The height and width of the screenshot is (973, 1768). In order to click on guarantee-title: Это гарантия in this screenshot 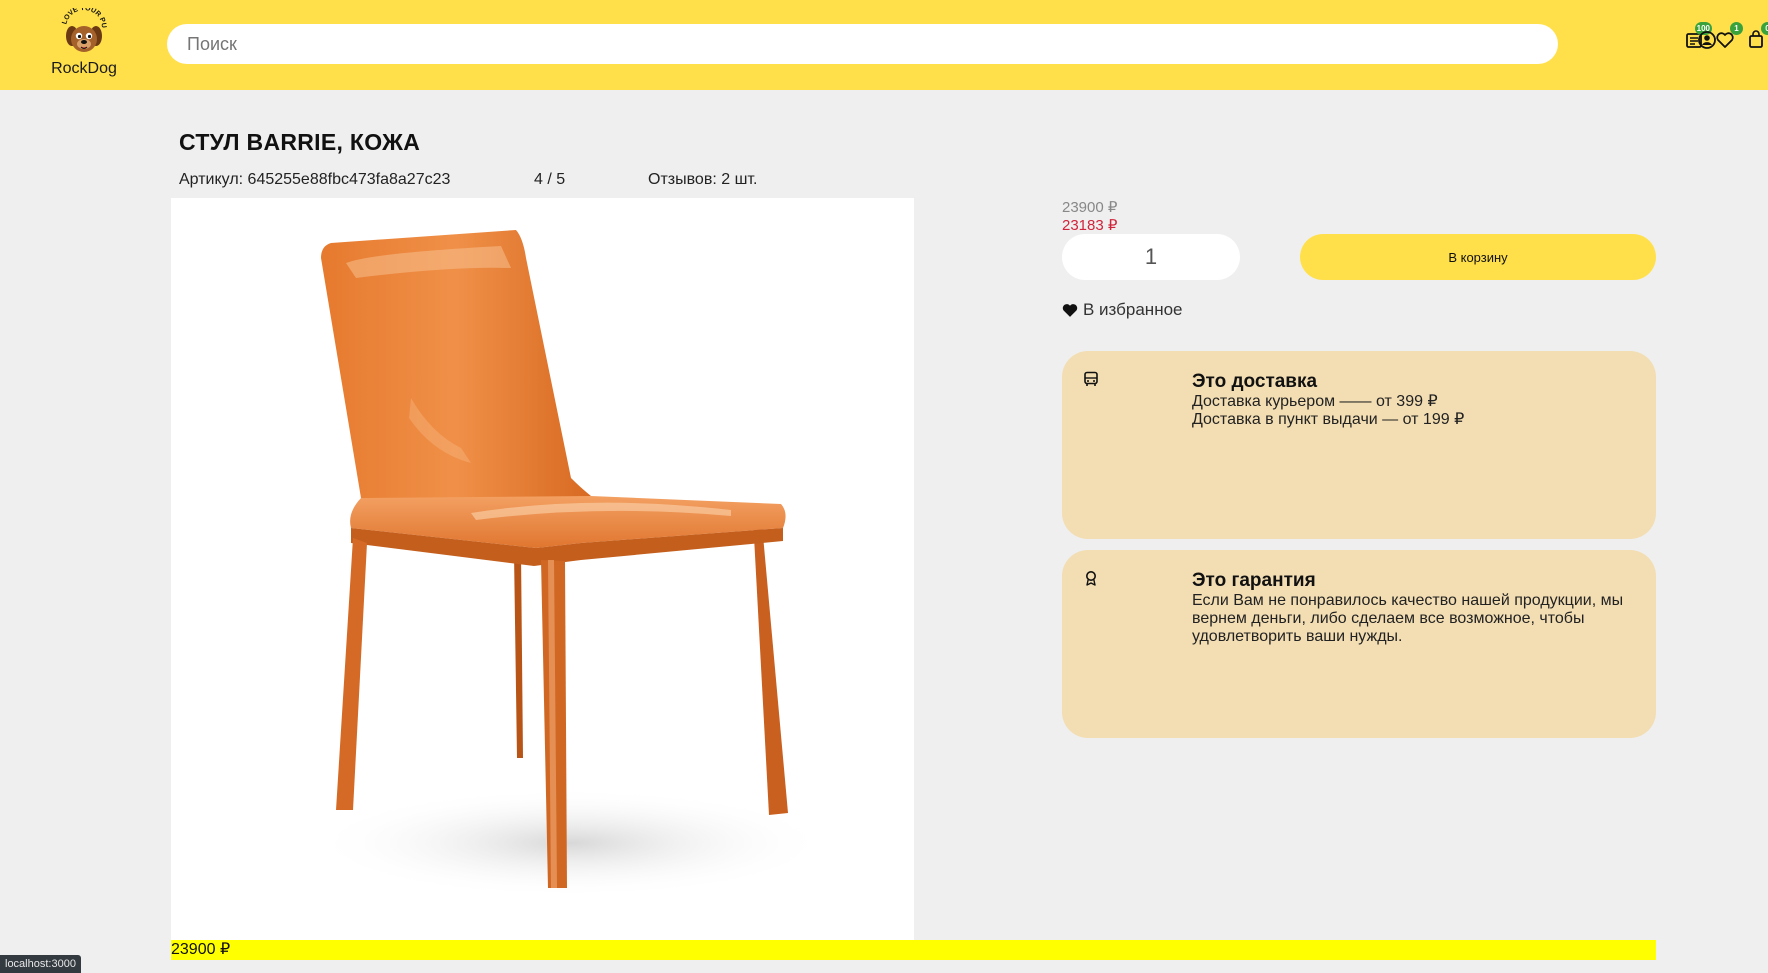, I will do `click(1254, 580)`.